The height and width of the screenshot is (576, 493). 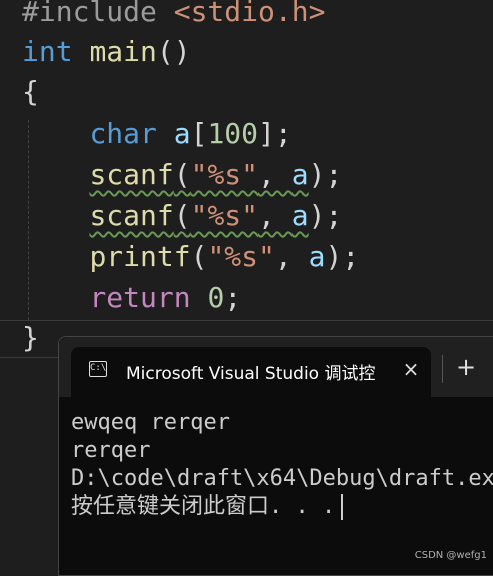 I want to click on bracket-open: [, so click(x=199, y=133).